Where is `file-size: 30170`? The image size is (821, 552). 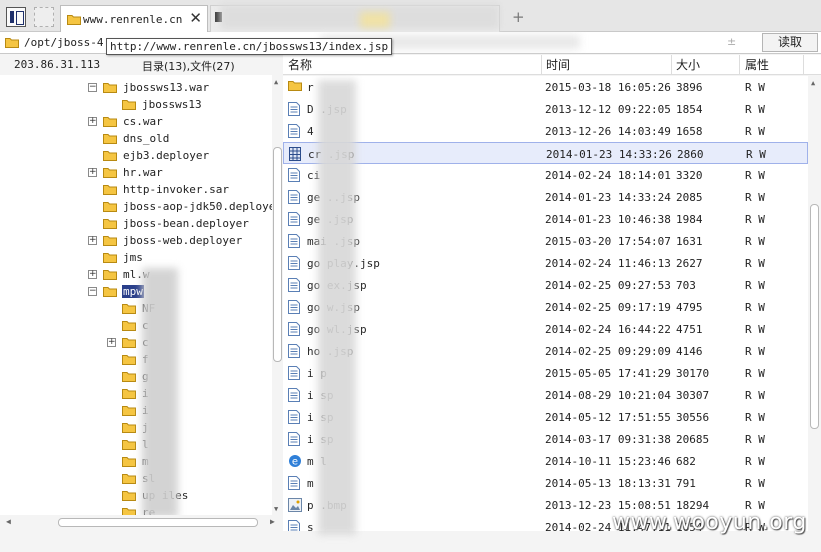 file-size: 30170 is located at coordinates (693, 373).